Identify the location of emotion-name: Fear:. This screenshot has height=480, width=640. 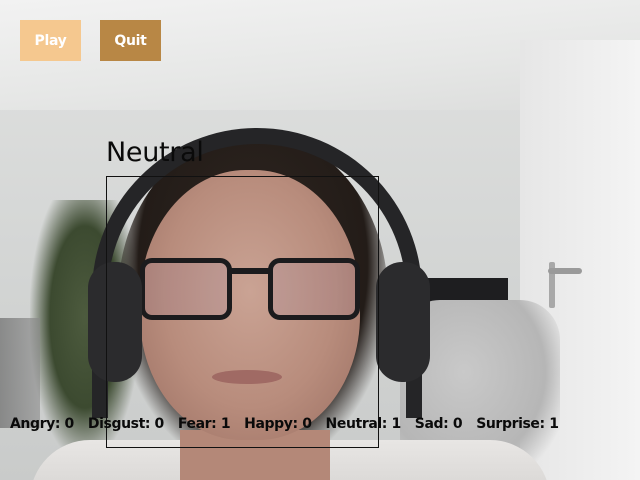
(197, 424).